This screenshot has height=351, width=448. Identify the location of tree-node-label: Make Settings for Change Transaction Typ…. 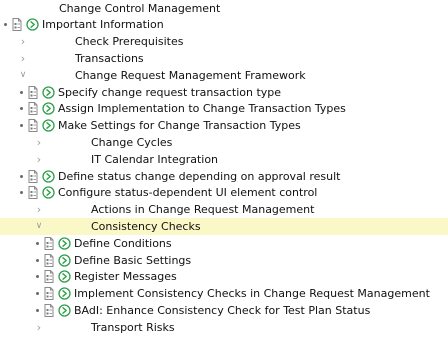
(179, 126).